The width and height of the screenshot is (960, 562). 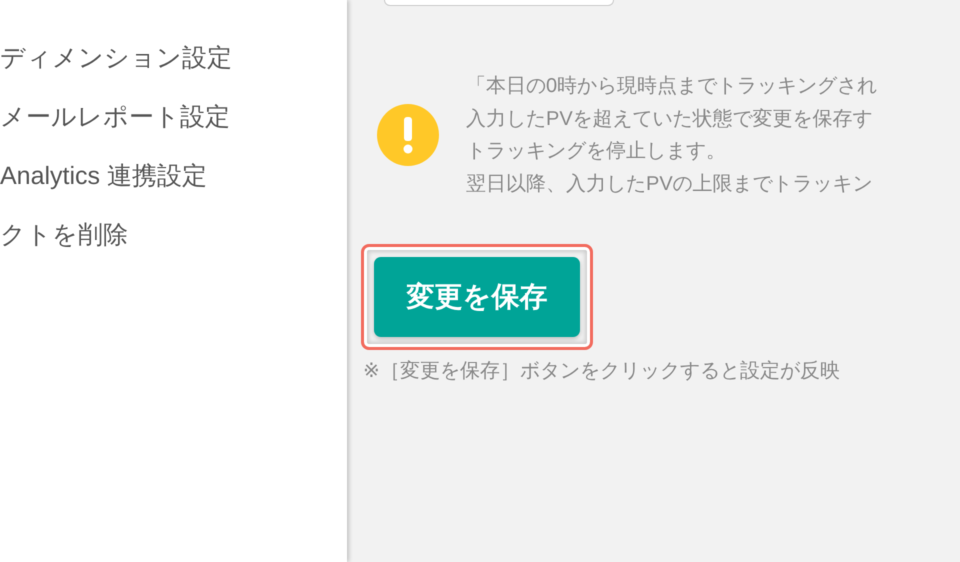 What do you see at coordinates (596, 151) in the screenshot?
I see `notice-text: トラッキングを停止します。` at bounding box center [596, 151].